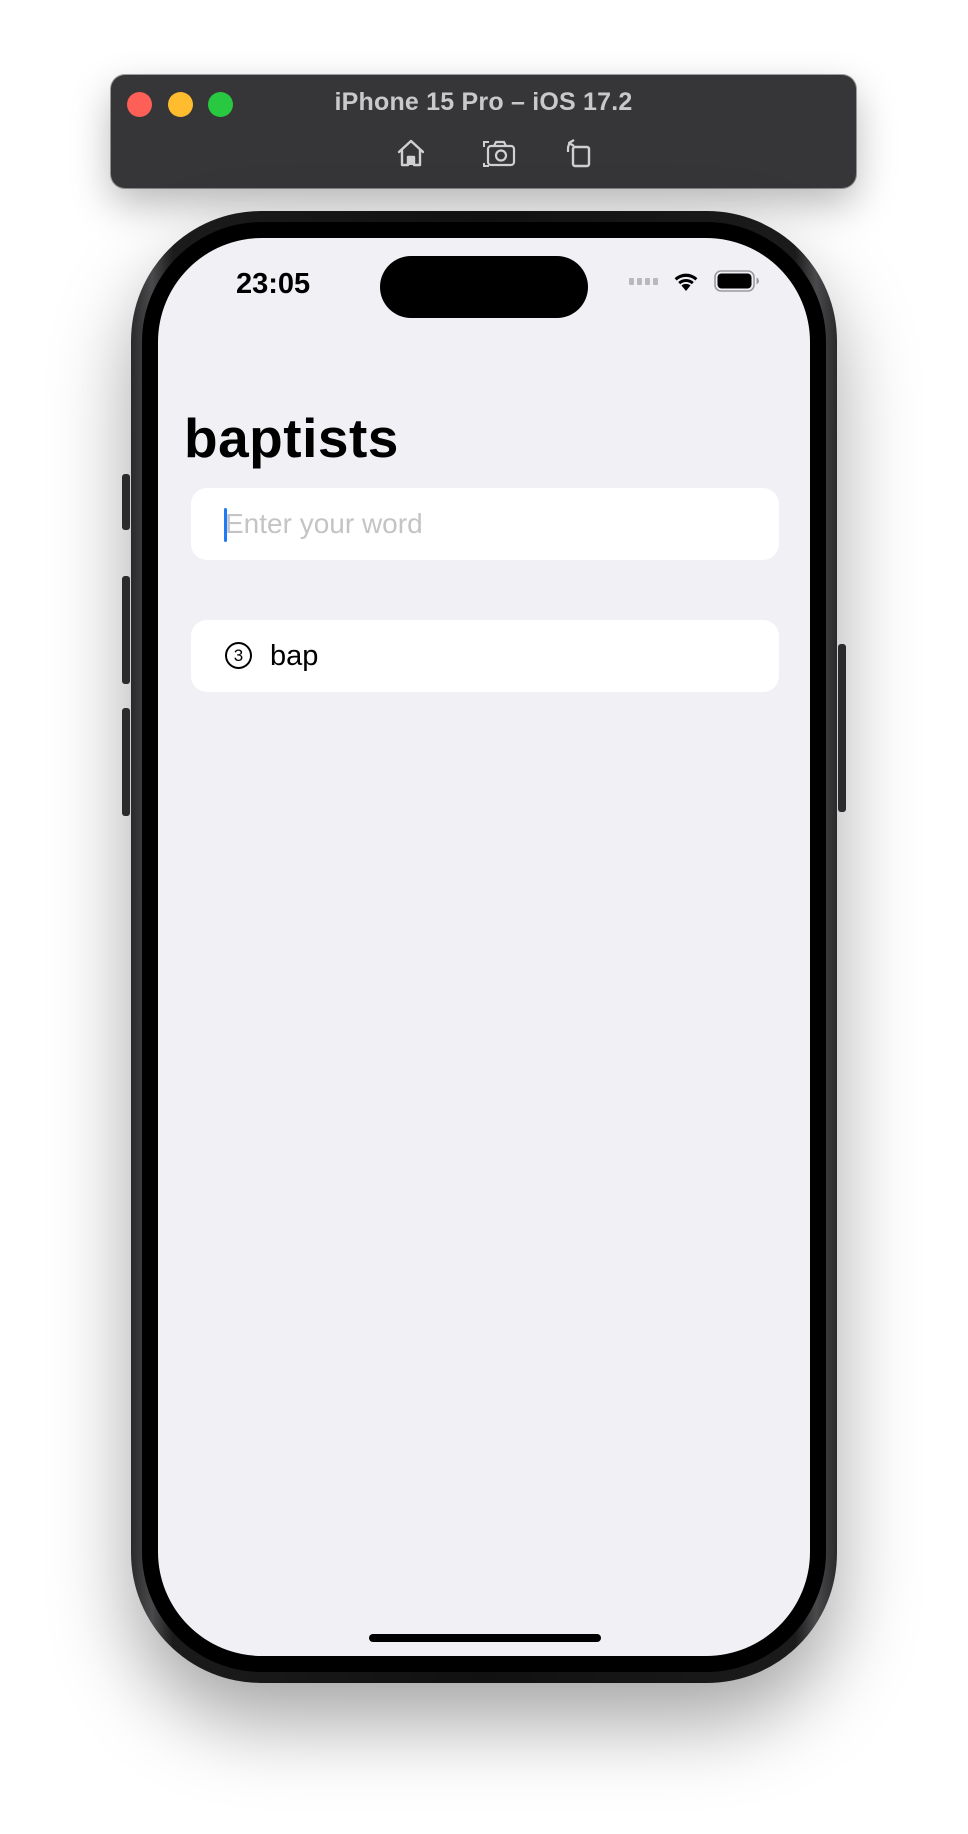 This screenshot has height=1834, width=968. Describe the element at coordinates (485, 656) in the screenshot. I see `results-list: 3 bap` at that location.